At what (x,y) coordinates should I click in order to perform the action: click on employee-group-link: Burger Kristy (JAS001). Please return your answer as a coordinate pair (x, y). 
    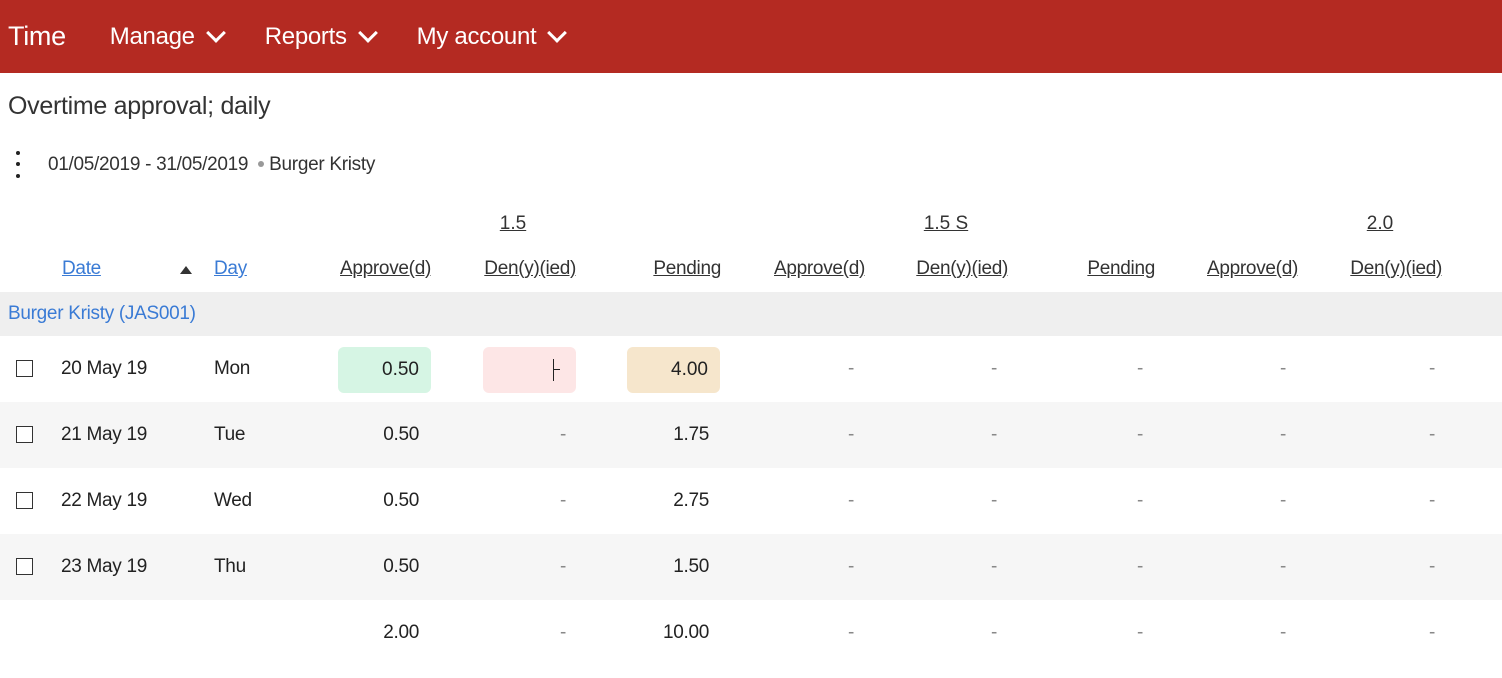
    Looking at the image, I should click on (102, 314).